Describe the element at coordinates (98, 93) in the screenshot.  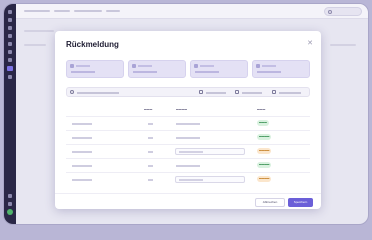
I see `filter-search-input` at that location.